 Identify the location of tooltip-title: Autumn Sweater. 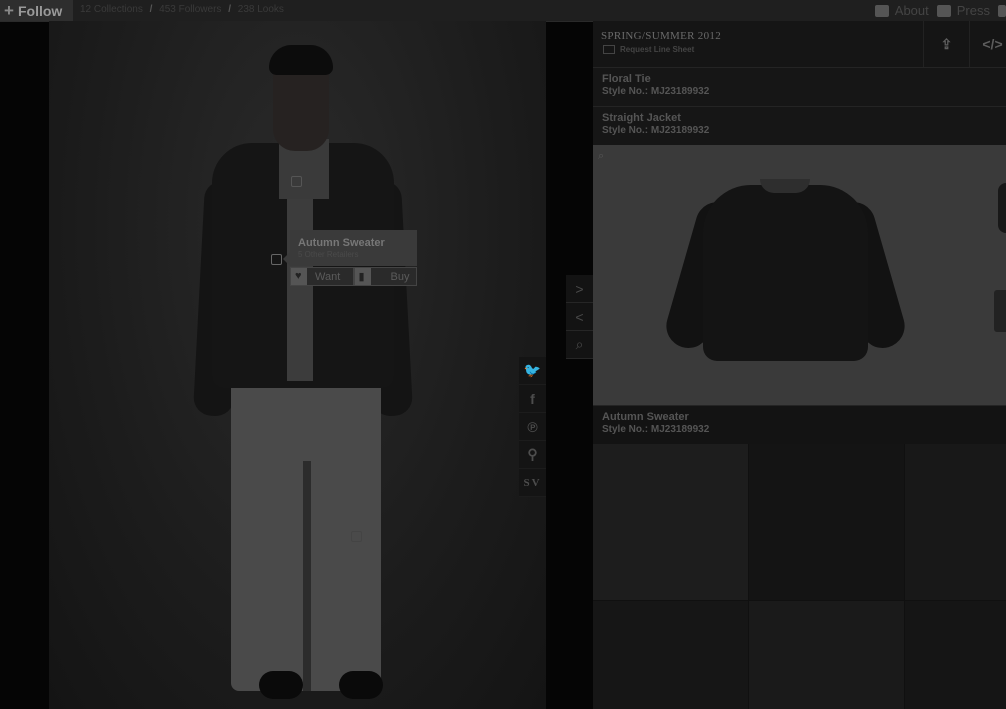
(341, 243).